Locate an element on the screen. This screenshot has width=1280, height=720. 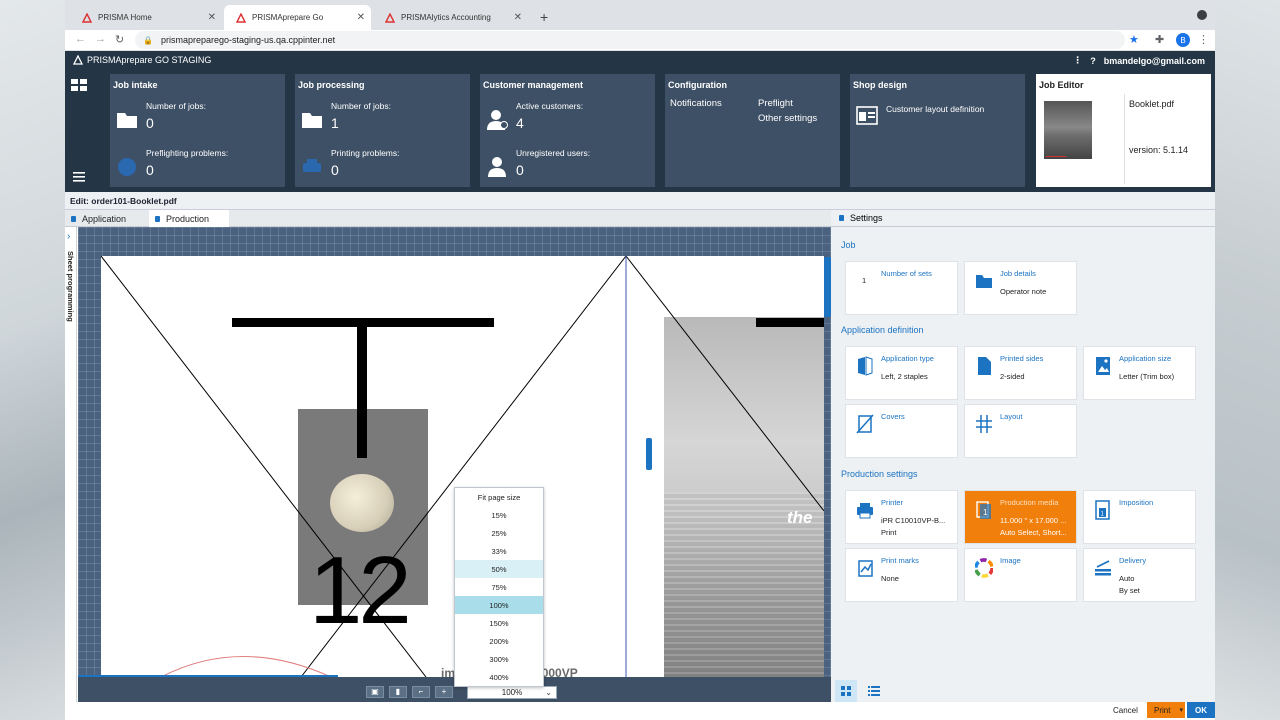
tile-name: Number of sets is located at coordinates (906, 273).